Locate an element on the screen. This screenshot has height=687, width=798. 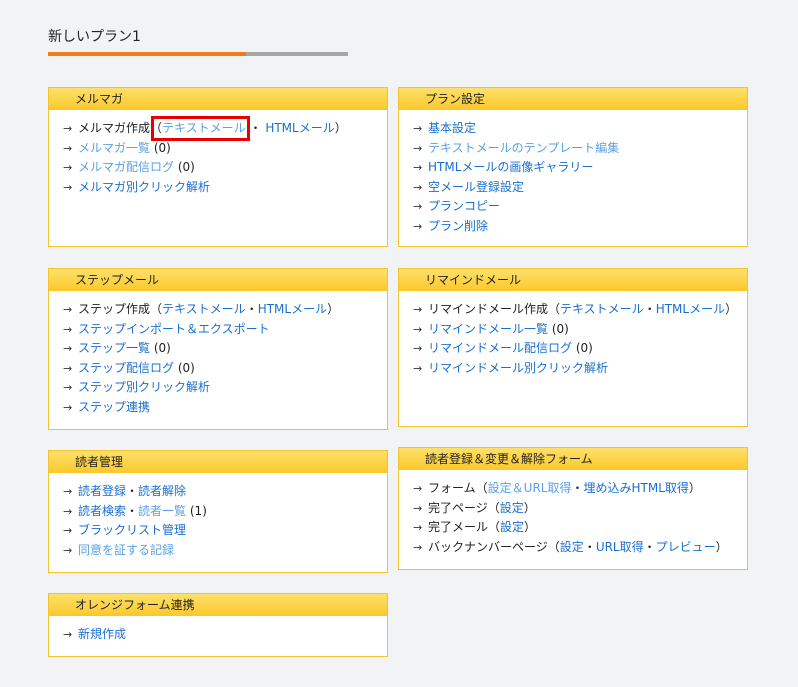
step-log-link: ステップ配信ログ is located at coordinates (126, 368).